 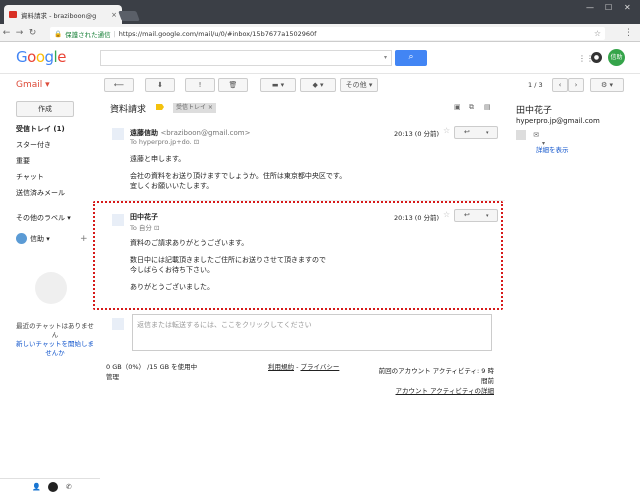 I want to click on trash-icon: 🗑, so click(x=233, y=85).